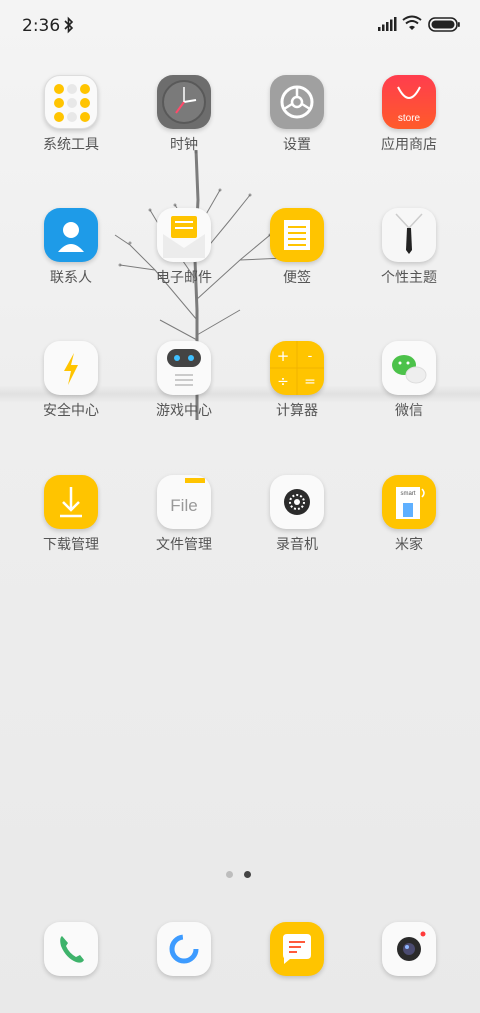 Image resolution: width=480 pixels, height=1013 pixels. What do you see at coordinates (183, 505) in the screenshot?
I see `file-icon-text: File` at bounding box center [183, 505].